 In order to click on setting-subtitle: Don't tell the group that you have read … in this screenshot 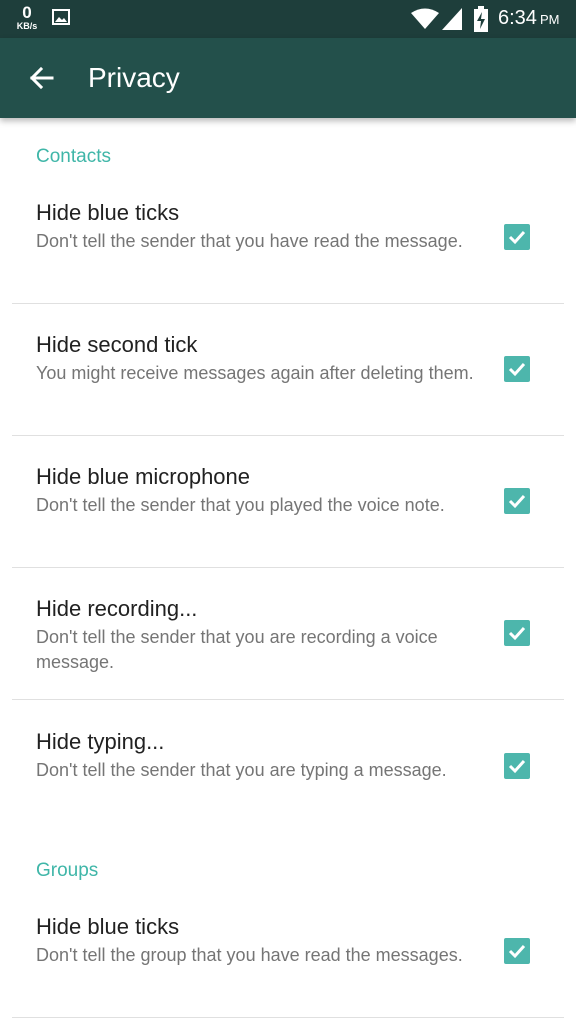, I will do `click(249, 955)`.